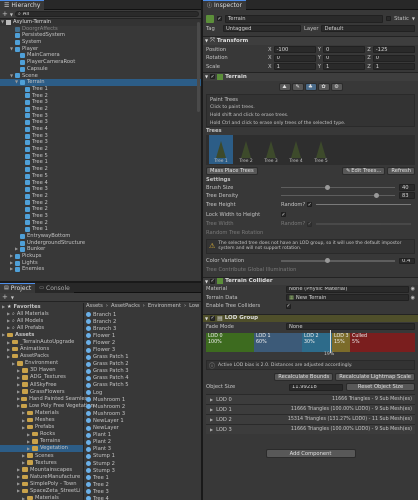  Describe the element at coordinates (41, 427) in the screenshot. I see `project-folder: ▶ Prefabs` at that location.